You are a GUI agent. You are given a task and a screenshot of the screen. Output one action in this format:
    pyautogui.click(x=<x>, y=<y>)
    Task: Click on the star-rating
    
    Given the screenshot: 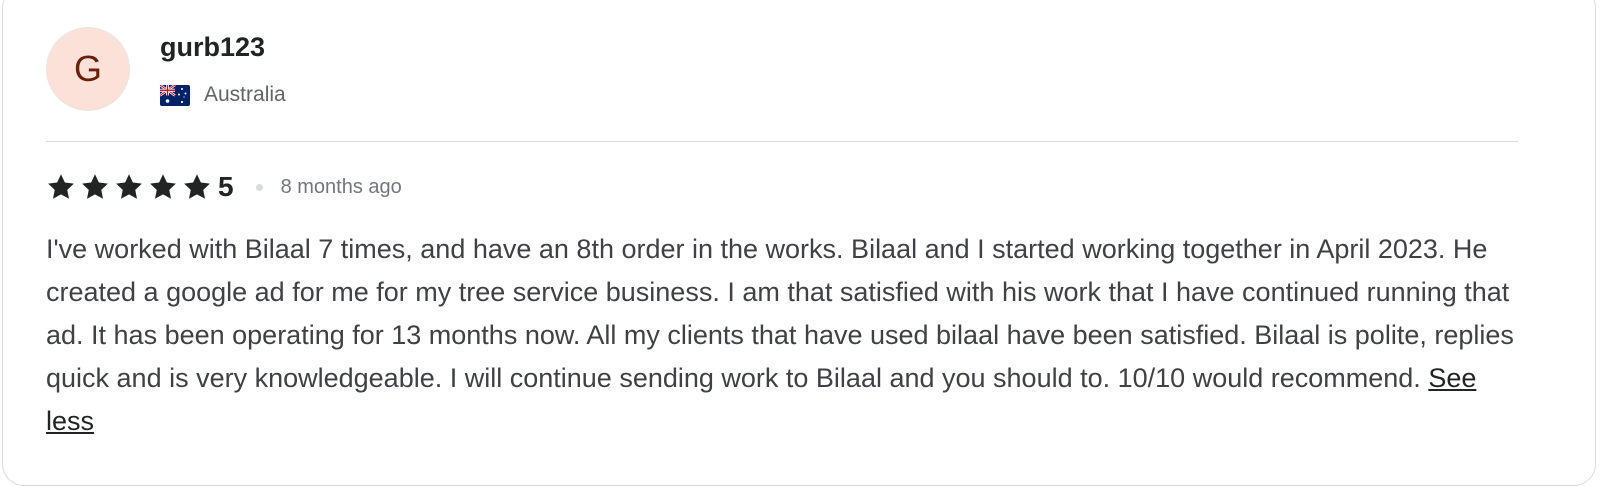 What is the action you would take?
    pyautogui.click(x=131, y=187)
    